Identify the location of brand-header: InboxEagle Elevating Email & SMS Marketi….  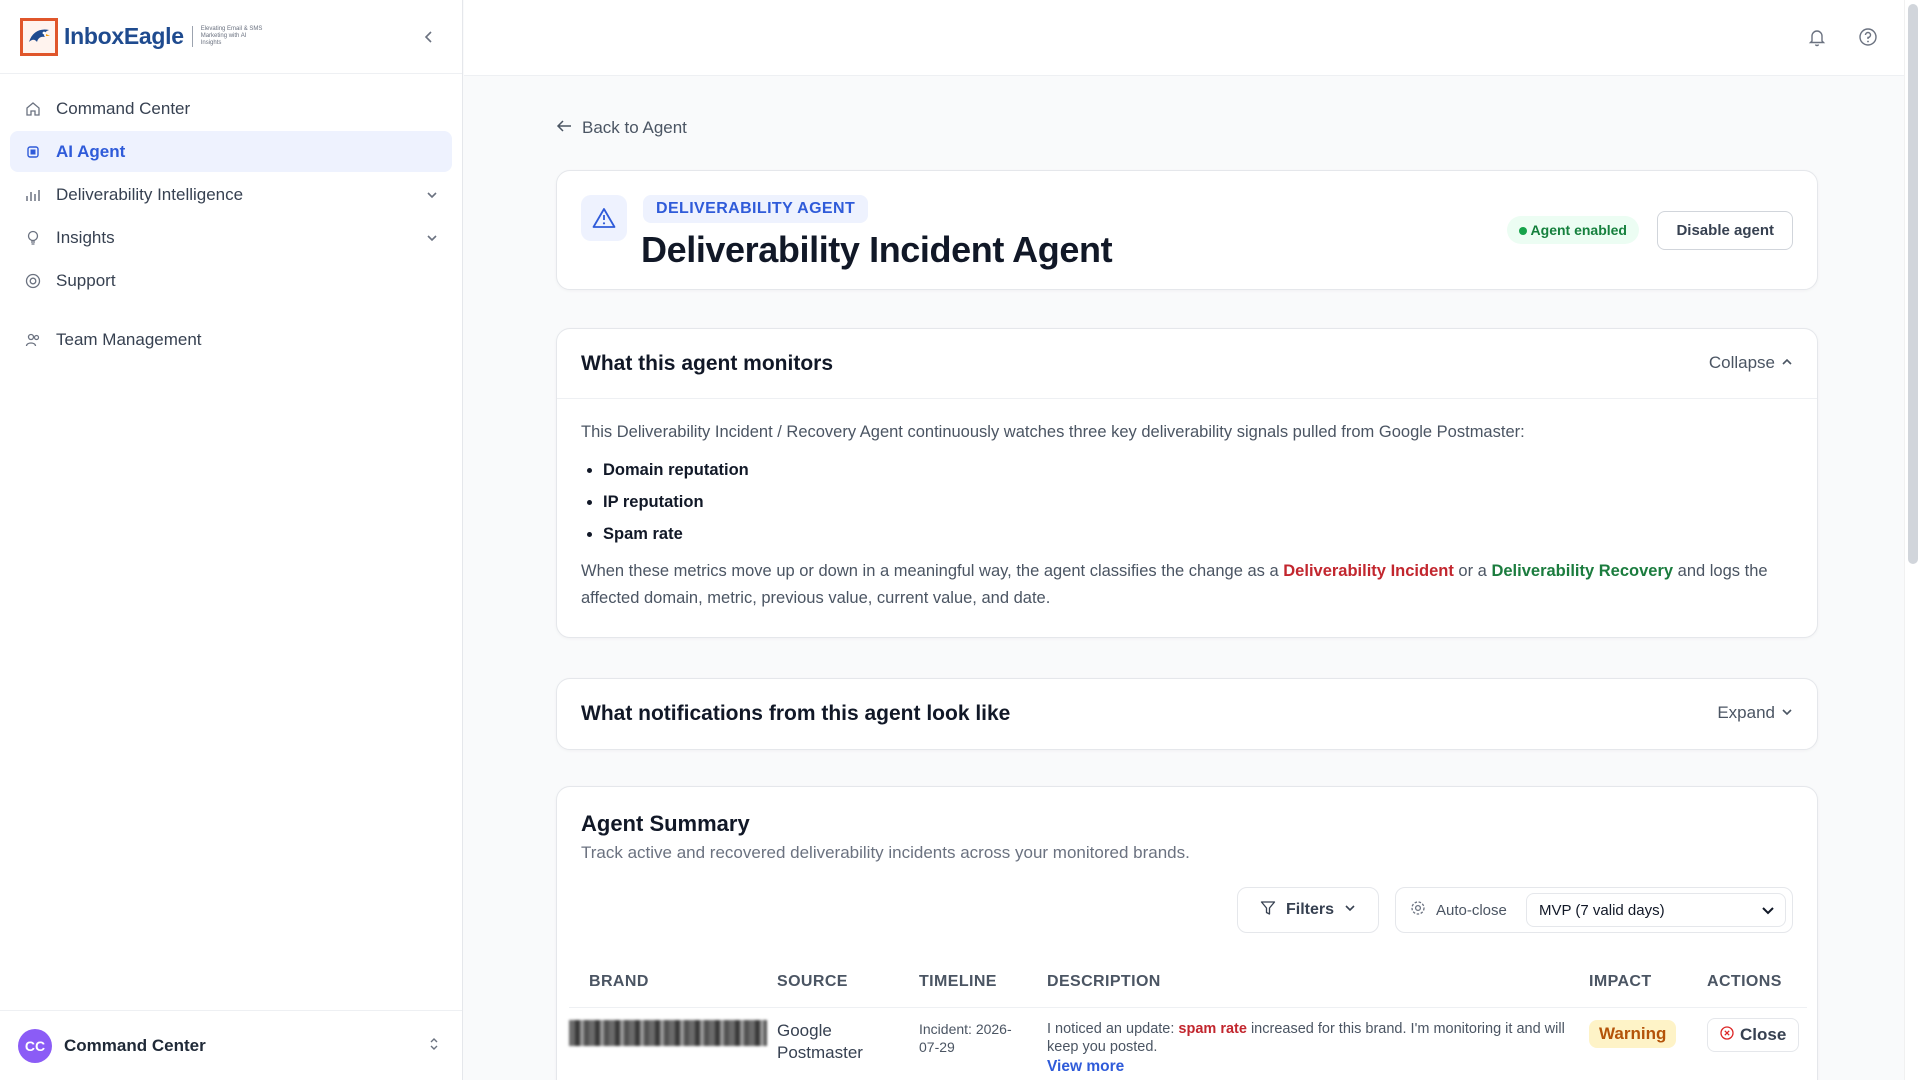
(231, 37).